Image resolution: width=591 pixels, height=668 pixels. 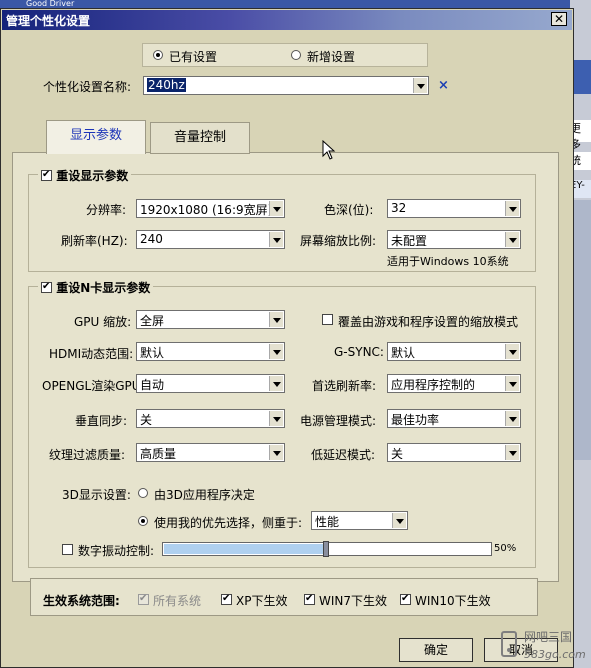 I want to click on refresh-rate-label: 刷新率(HZ):, so click(x=94, y=241).